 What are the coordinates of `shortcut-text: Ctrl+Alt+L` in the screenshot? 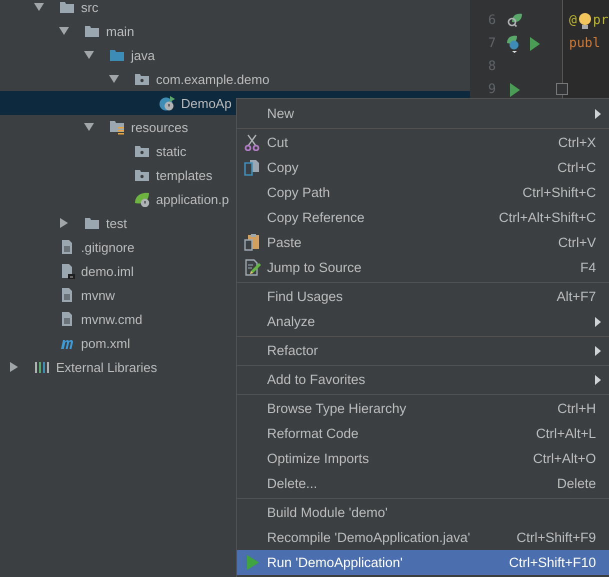 It's located at (566, 433).